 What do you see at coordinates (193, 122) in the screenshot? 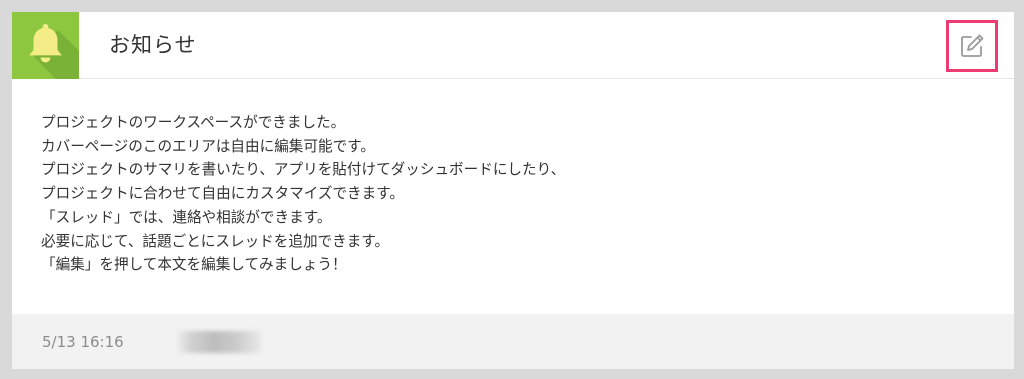
I see `body-line: プロジェクトのワークスペースができました。` at bounding box center [193, 122].